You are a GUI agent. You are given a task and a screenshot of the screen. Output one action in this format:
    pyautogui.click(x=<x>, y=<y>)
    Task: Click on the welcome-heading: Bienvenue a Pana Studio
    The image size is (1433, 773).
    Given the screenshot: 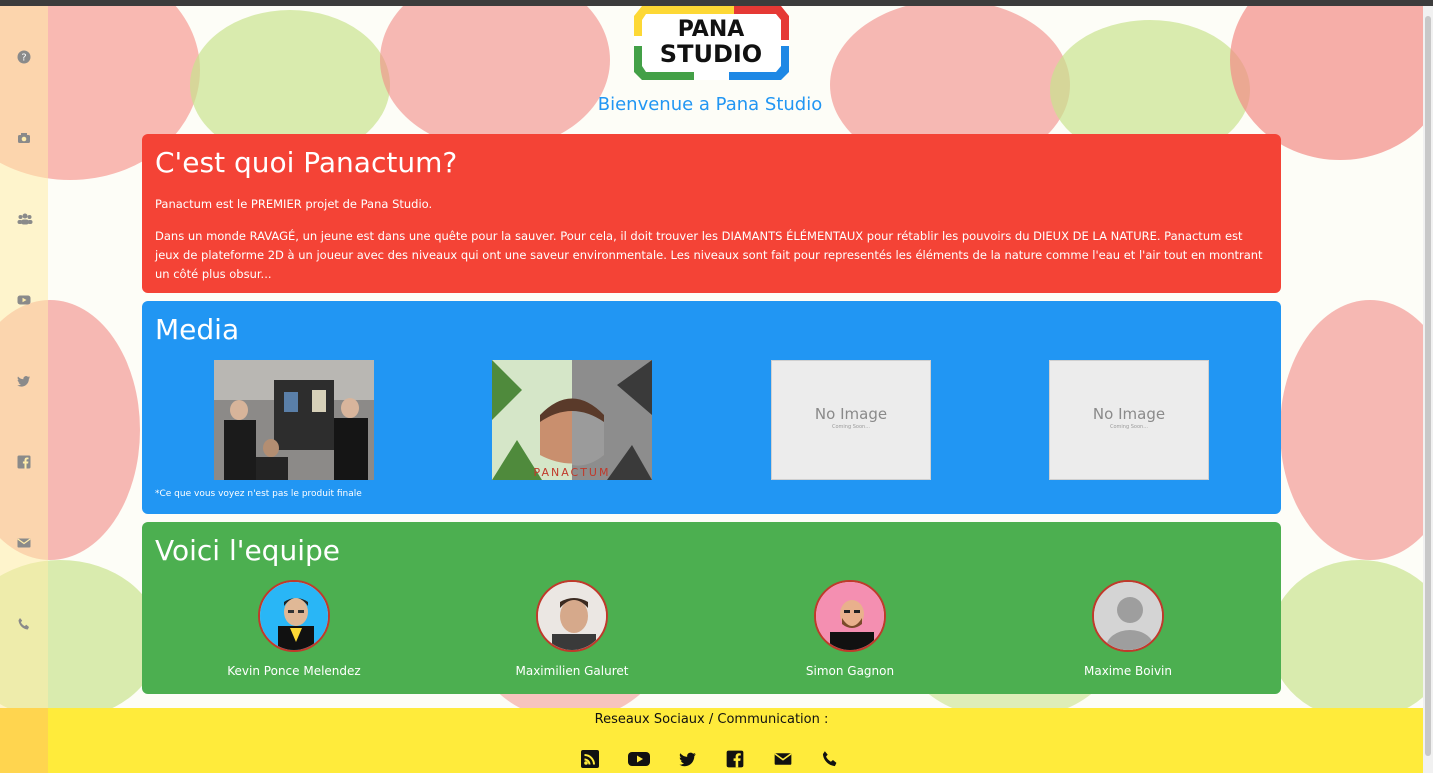 What is the action you would take?
    pyautogui.click(x=710, y=104)
    